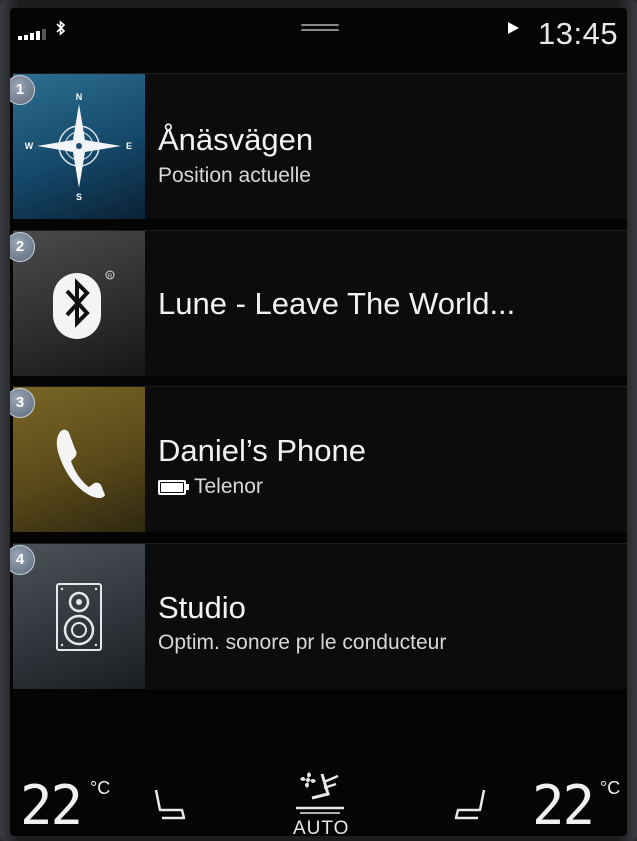 This screenshot has height=841, width=637. What do you see at coordinates (302, 642) in the screenshot?
I see `audio-subtitle: Optim. sonore pr le conducteur` at bounding box center [302, 642].